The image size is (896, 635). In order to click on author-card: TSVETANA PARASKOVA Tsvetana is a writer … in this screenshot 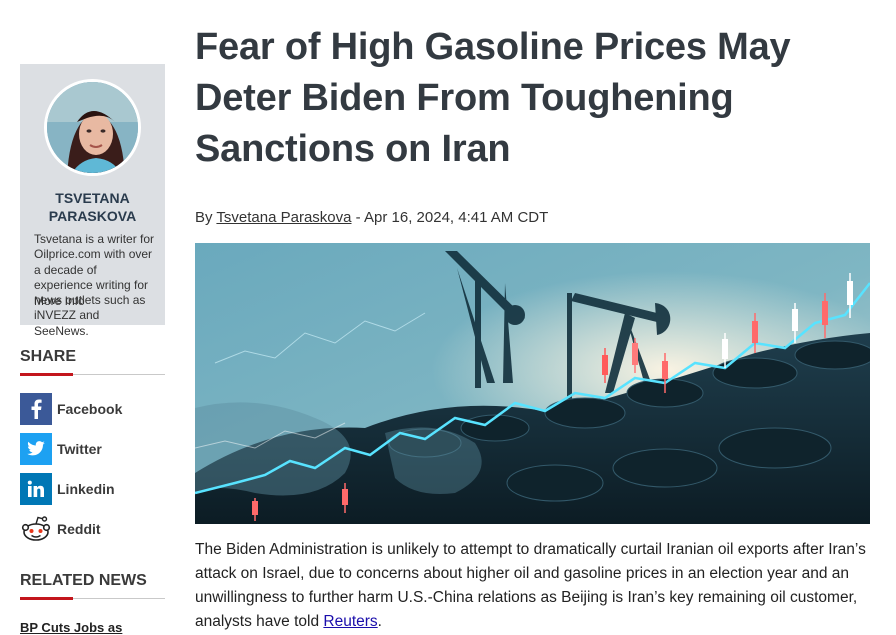, I will do `click(92, 201)`.